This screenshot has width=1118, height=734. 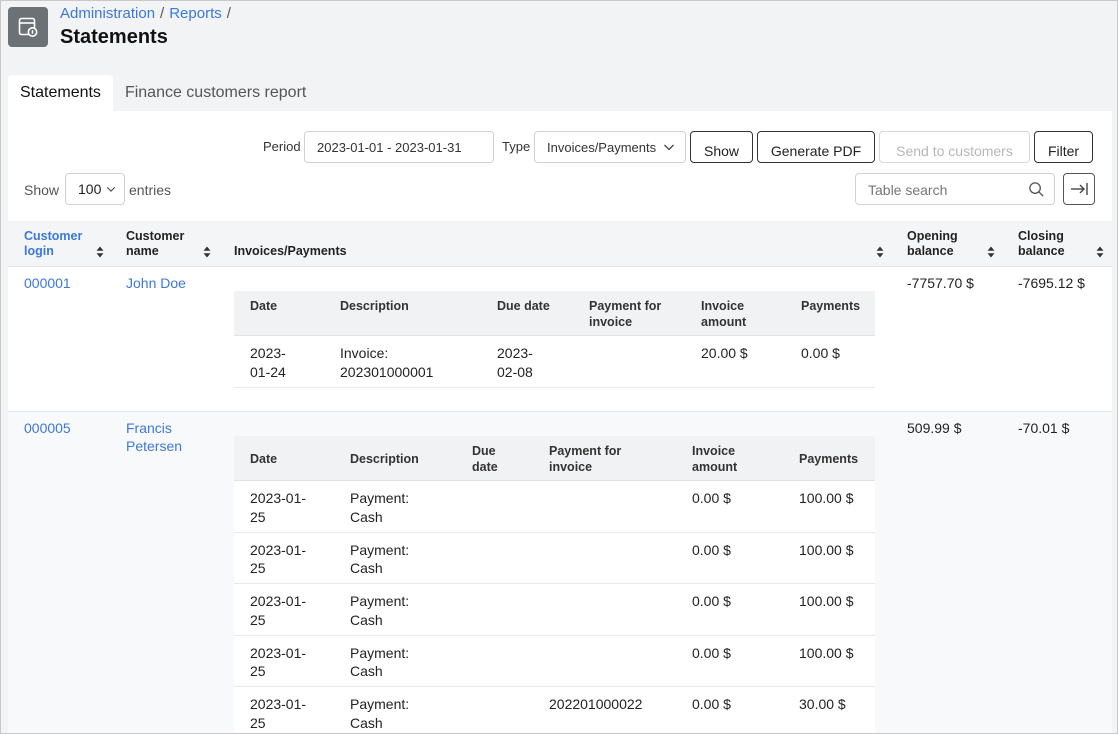 What do you see at coordinates (268, 353) in the screenshot?
I see `row-date-line1: 2023-` at bounding box center [268, 353].